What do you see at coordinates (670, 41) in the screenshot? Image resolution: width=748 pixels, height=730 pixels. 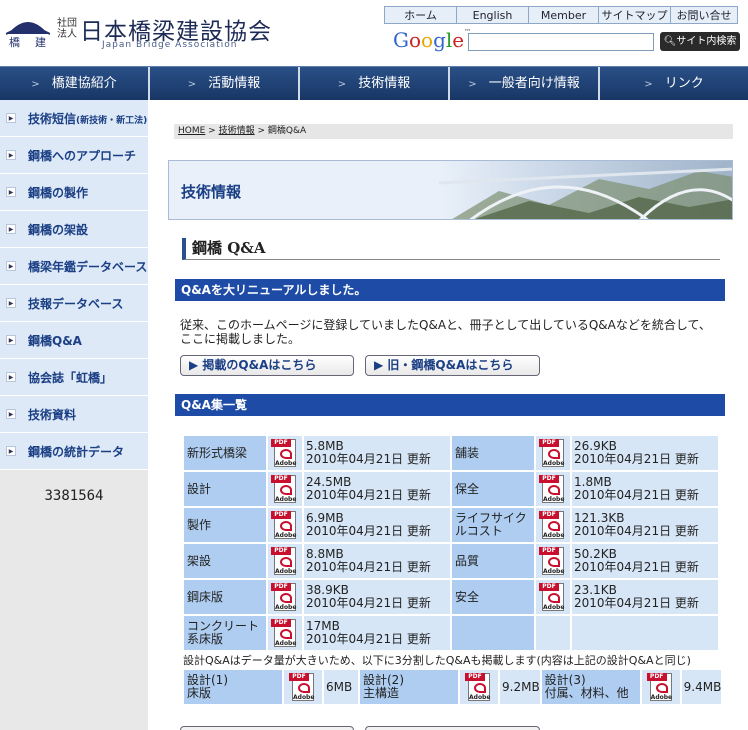 I see `search-icon: 🔍︎` at bounding box center [670, 41].